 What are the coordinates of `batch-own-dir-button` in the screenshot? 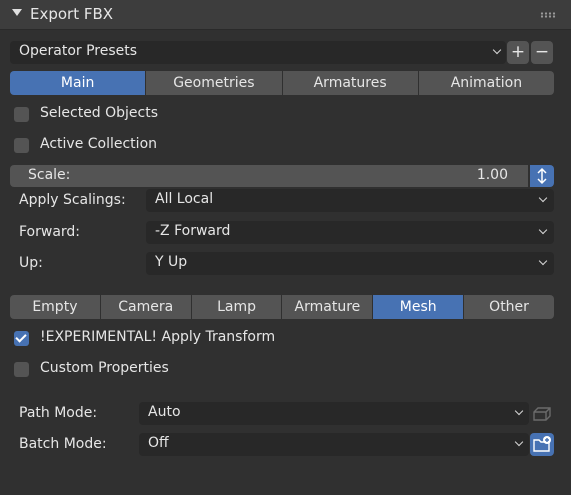 It's located at (542, 444).